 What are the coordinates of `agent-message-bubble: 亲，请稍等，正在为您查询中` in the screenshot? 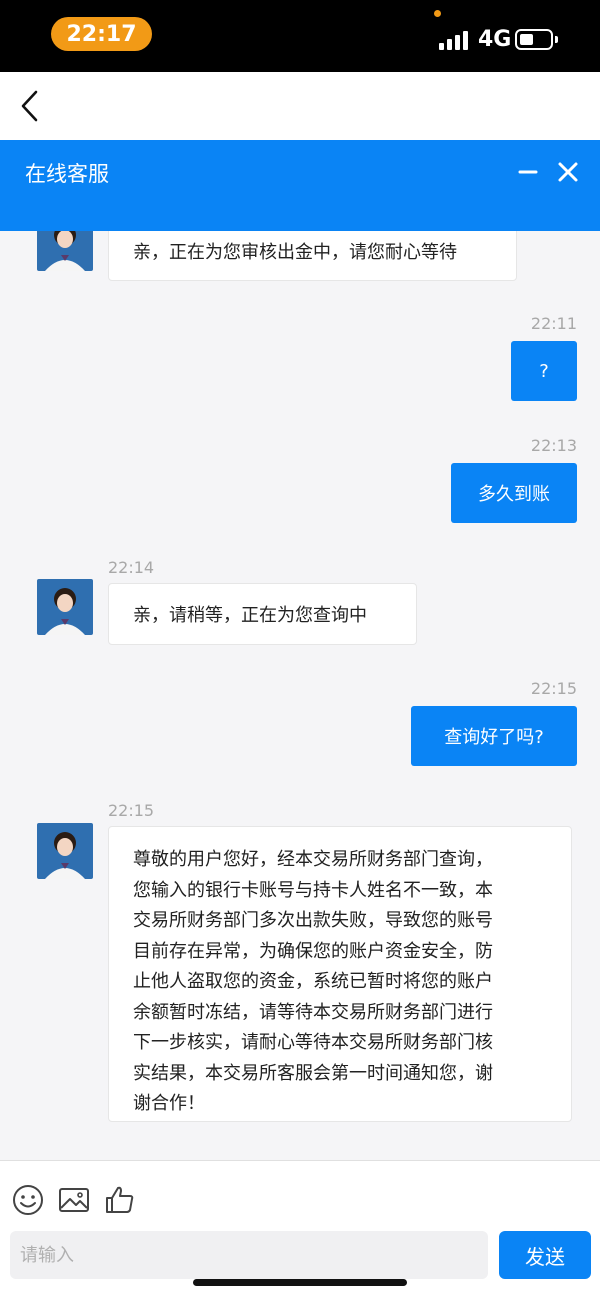 It's located at (262, 614).